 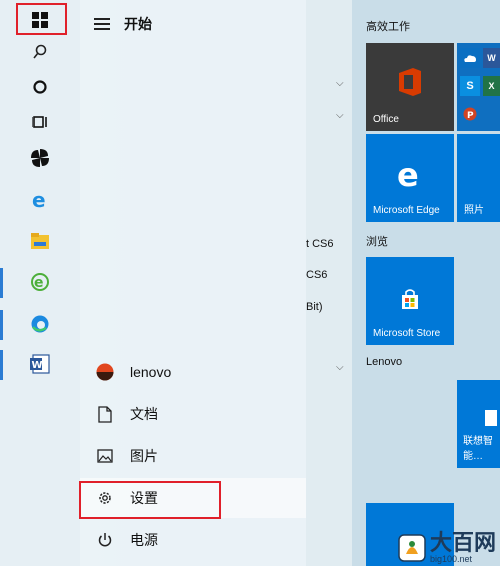 What do you see at coordinates (470, 58) in the screenshot?
I see `onedrive-icon` at bounding box center [470, 58].